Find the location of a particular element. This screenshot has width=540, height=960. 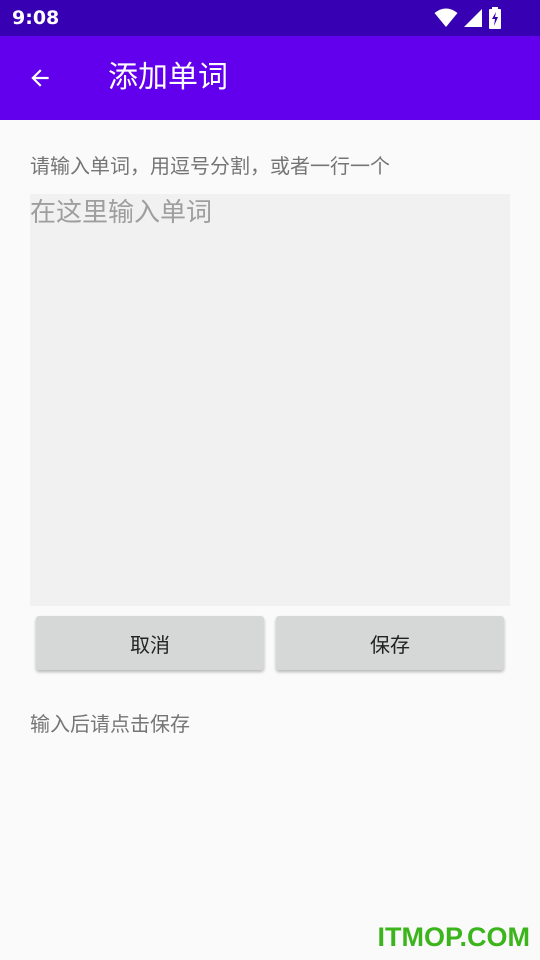

app-bar: 添加单词 is located at coordinates (270, 78).